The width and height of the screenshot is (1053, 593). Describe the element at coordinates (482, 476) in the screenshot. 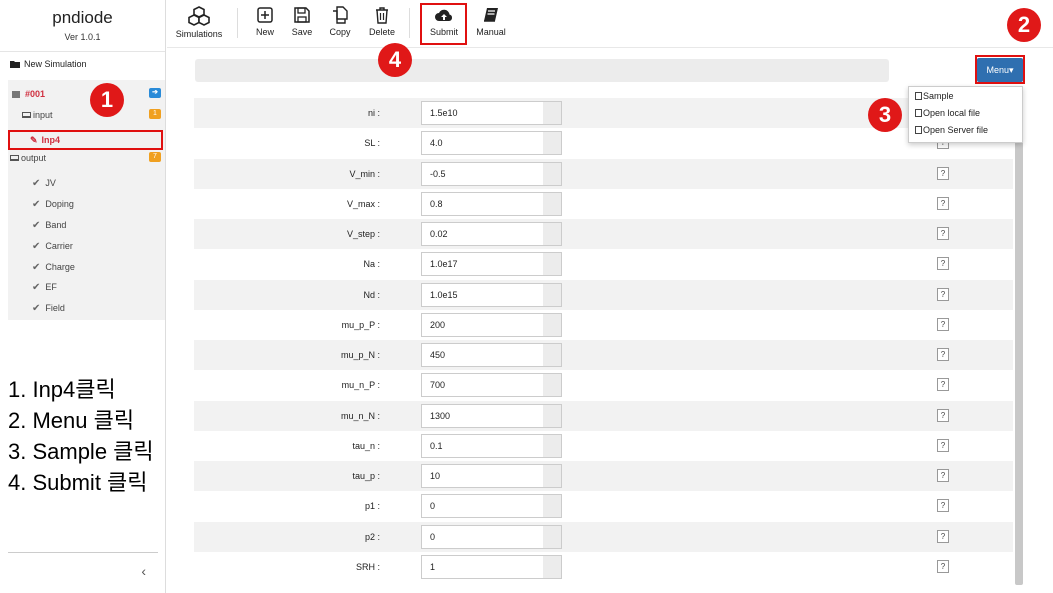

I see `param-input: 10` at that location.